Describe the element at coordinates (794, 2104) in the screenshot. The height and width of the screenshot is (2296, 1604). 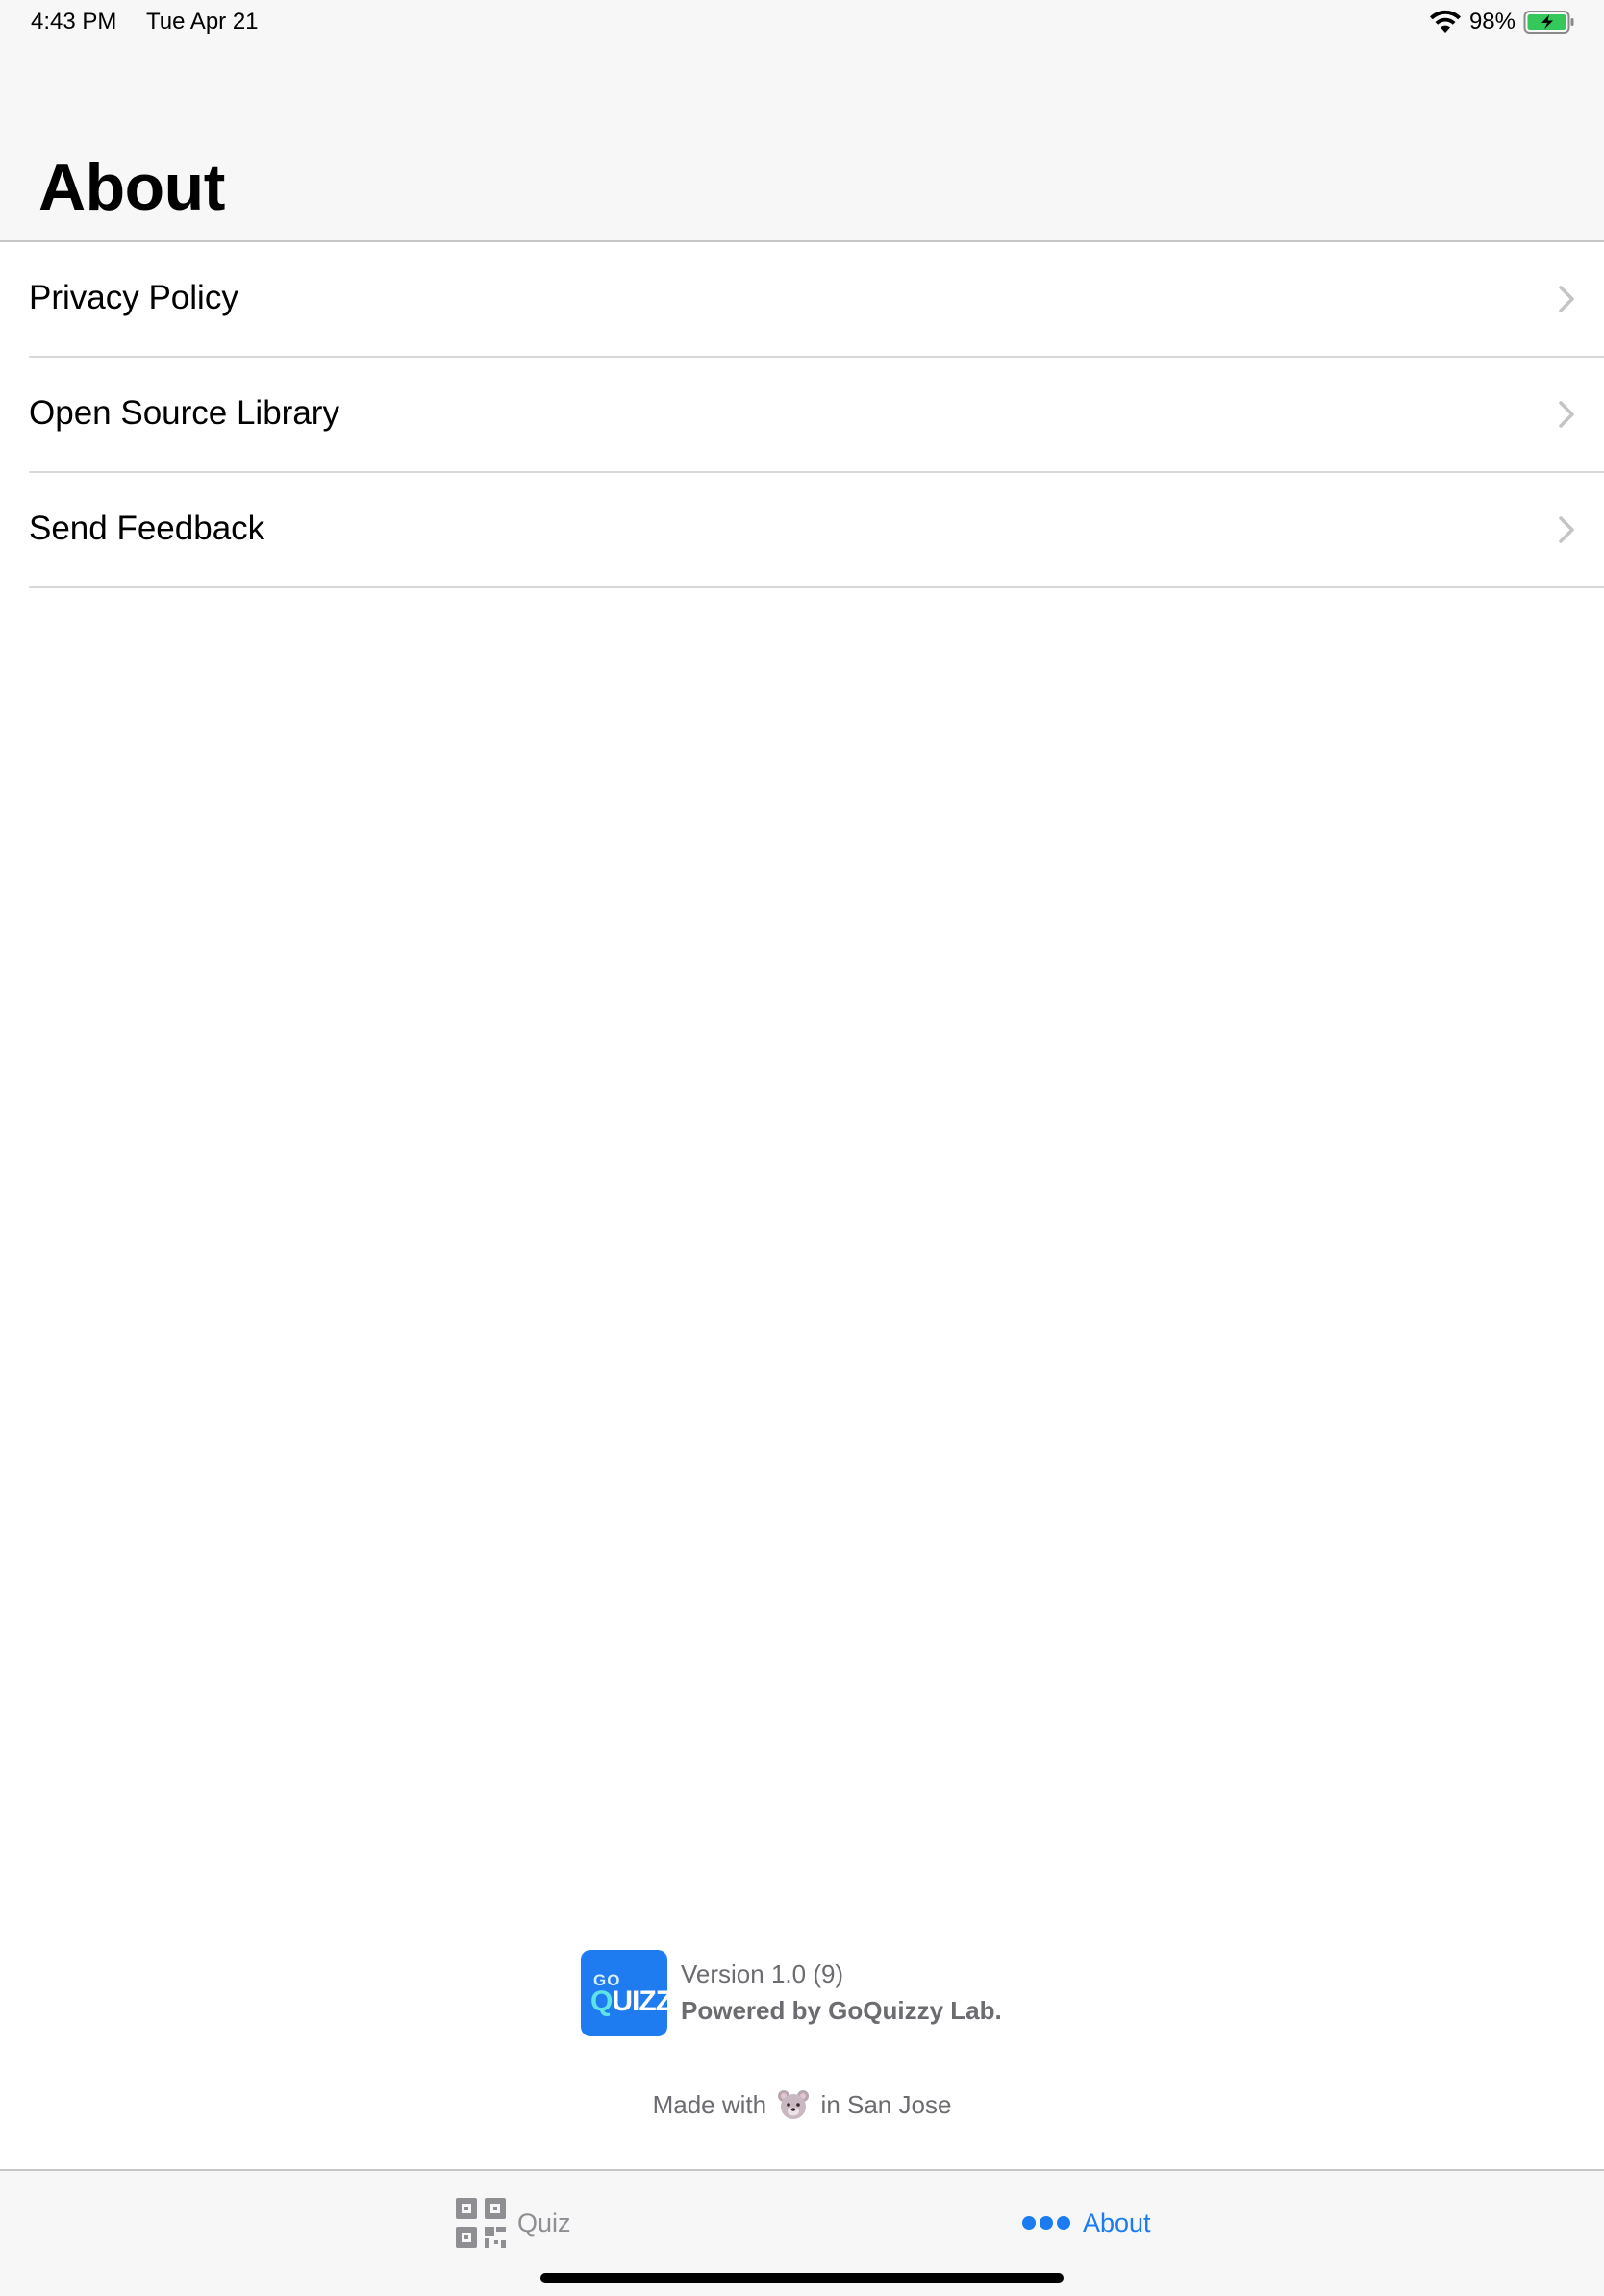
I see `bear-emoji-icon` at that location.